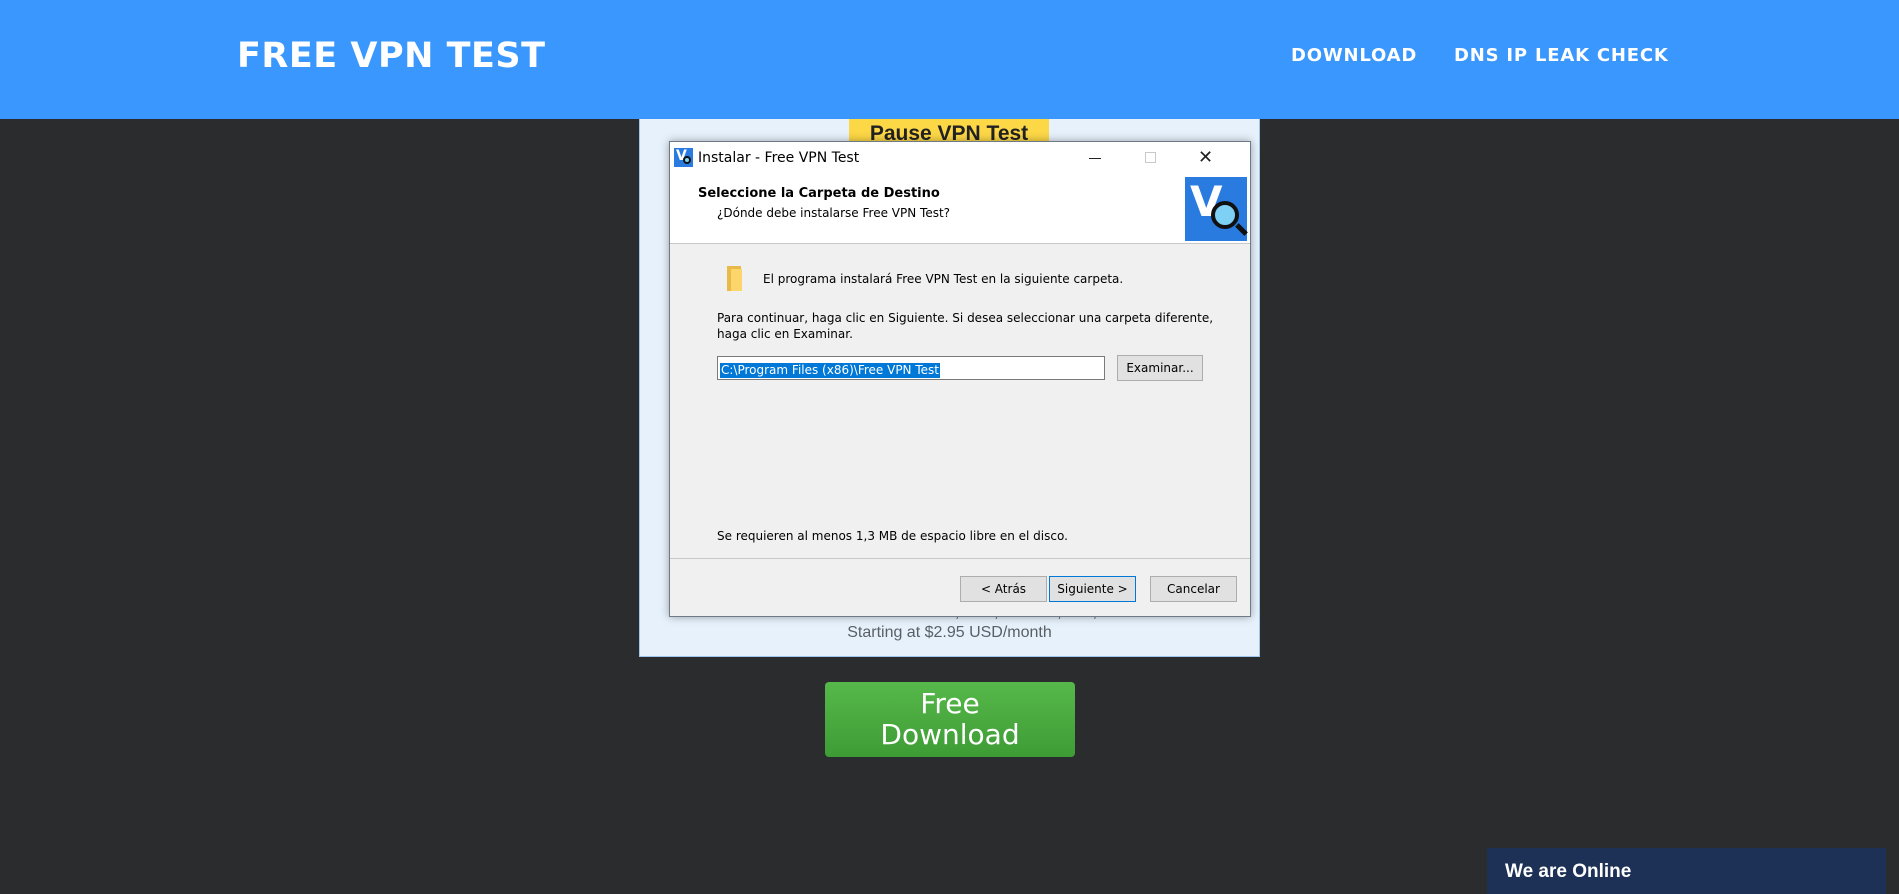  Describe the element at coordinates (779, 158) in the screenshot. I see `dialog-title: Instalar - Free VPN Test` at that location.